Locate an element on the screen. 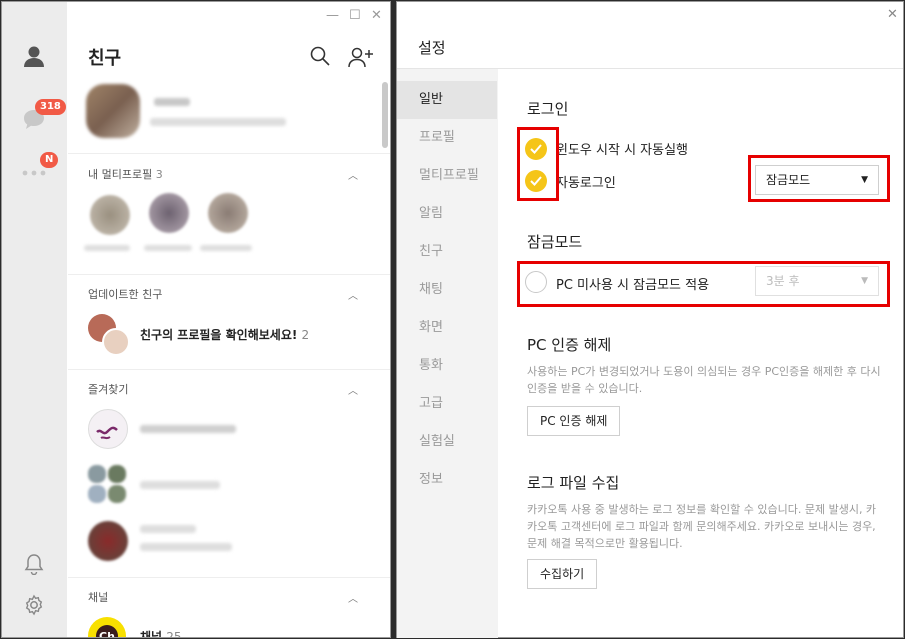 The width and height of the screenshot is (905, 639). scrollbar-thumb is located at coordinates (385, 115).